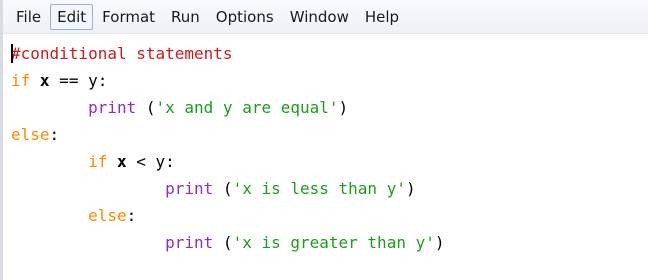  I want to click on text-cursor, so click(12, 53).